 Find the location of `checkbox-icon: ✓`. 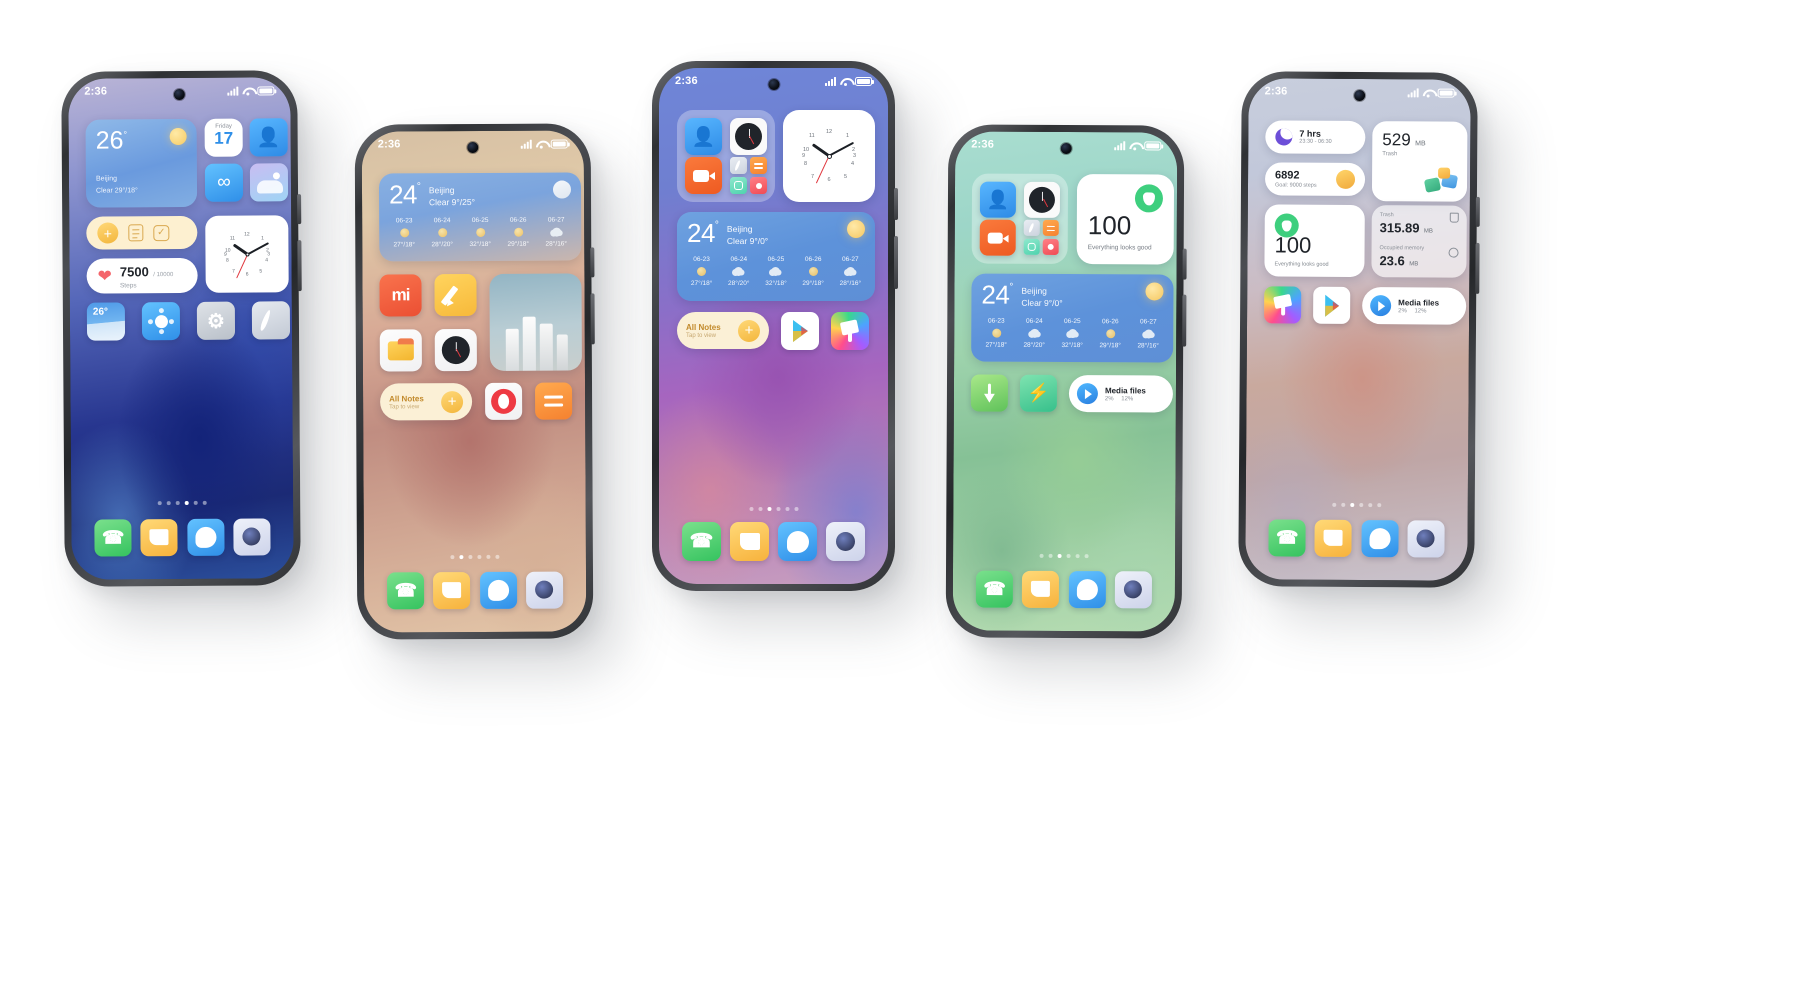

checkbox-icon: ✓ is located at coordinates (161, 232).